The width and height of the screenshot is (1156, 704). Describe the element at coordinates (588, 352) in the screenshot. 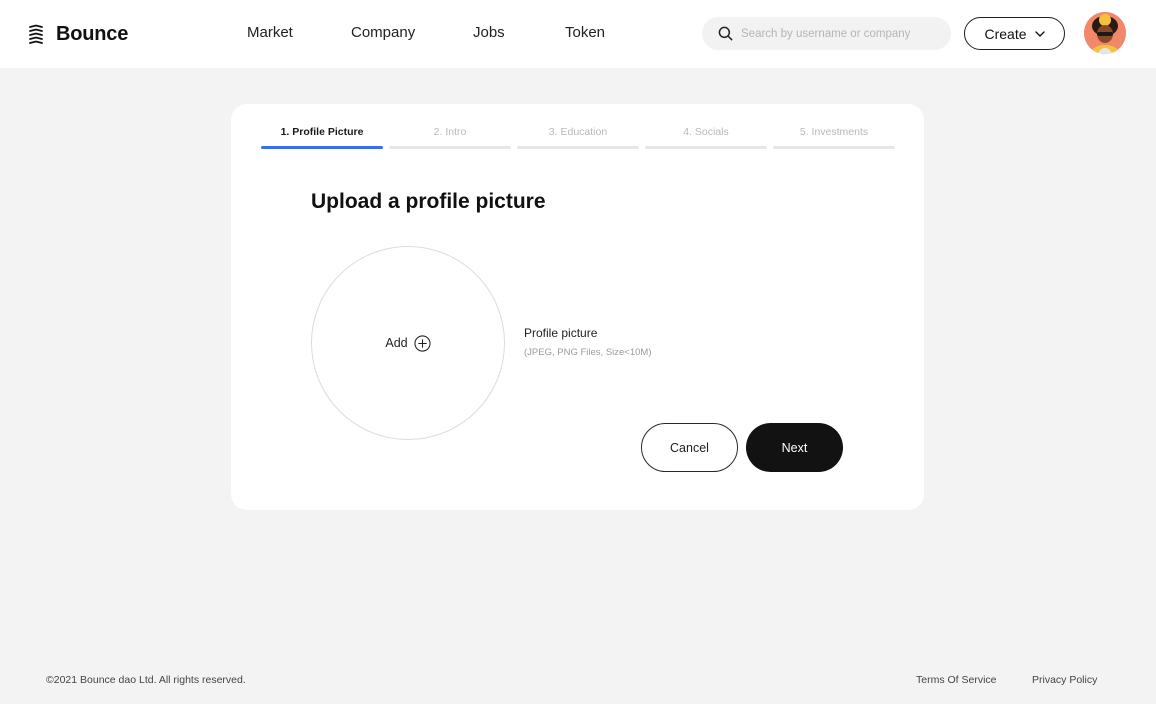

I see `file-requirements-hint: (JPEG, PNG Files, Size<10M)` at that location.